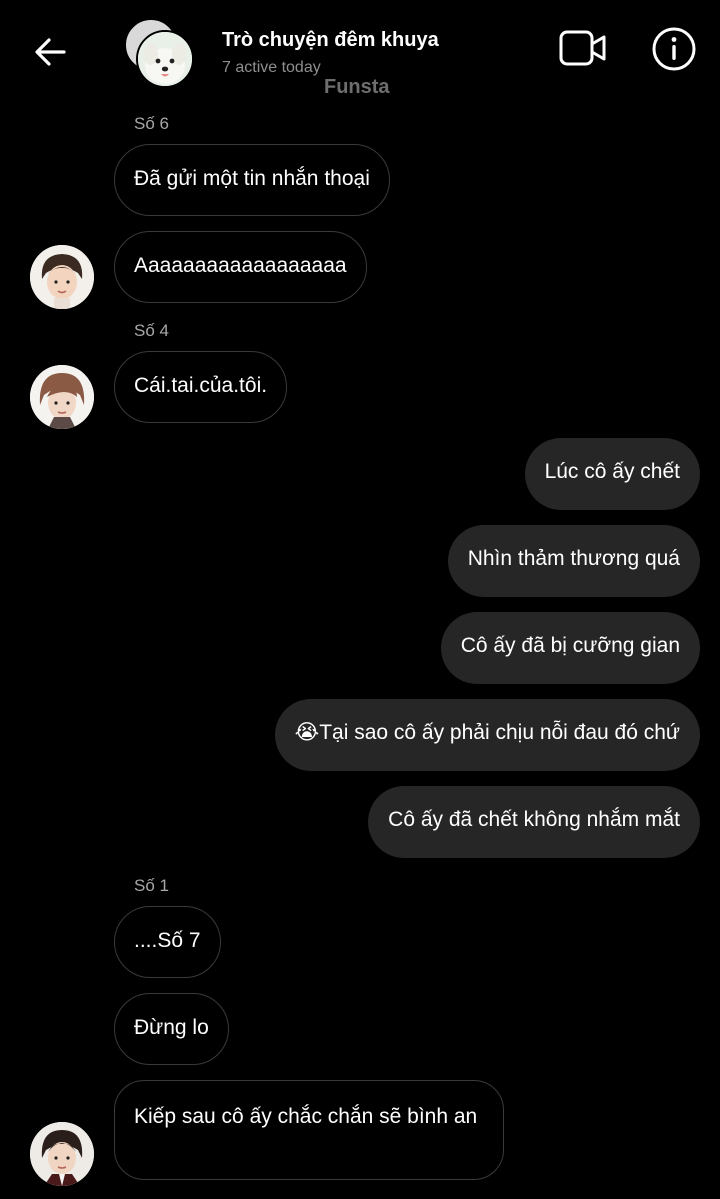 This screenshot has width=720, height=1199. Describe the element at coordinates (240, 267) in the screenshot. I see `message-bubble-incoming: Aaaaaaaaaaaaaaaaaa` at that location.